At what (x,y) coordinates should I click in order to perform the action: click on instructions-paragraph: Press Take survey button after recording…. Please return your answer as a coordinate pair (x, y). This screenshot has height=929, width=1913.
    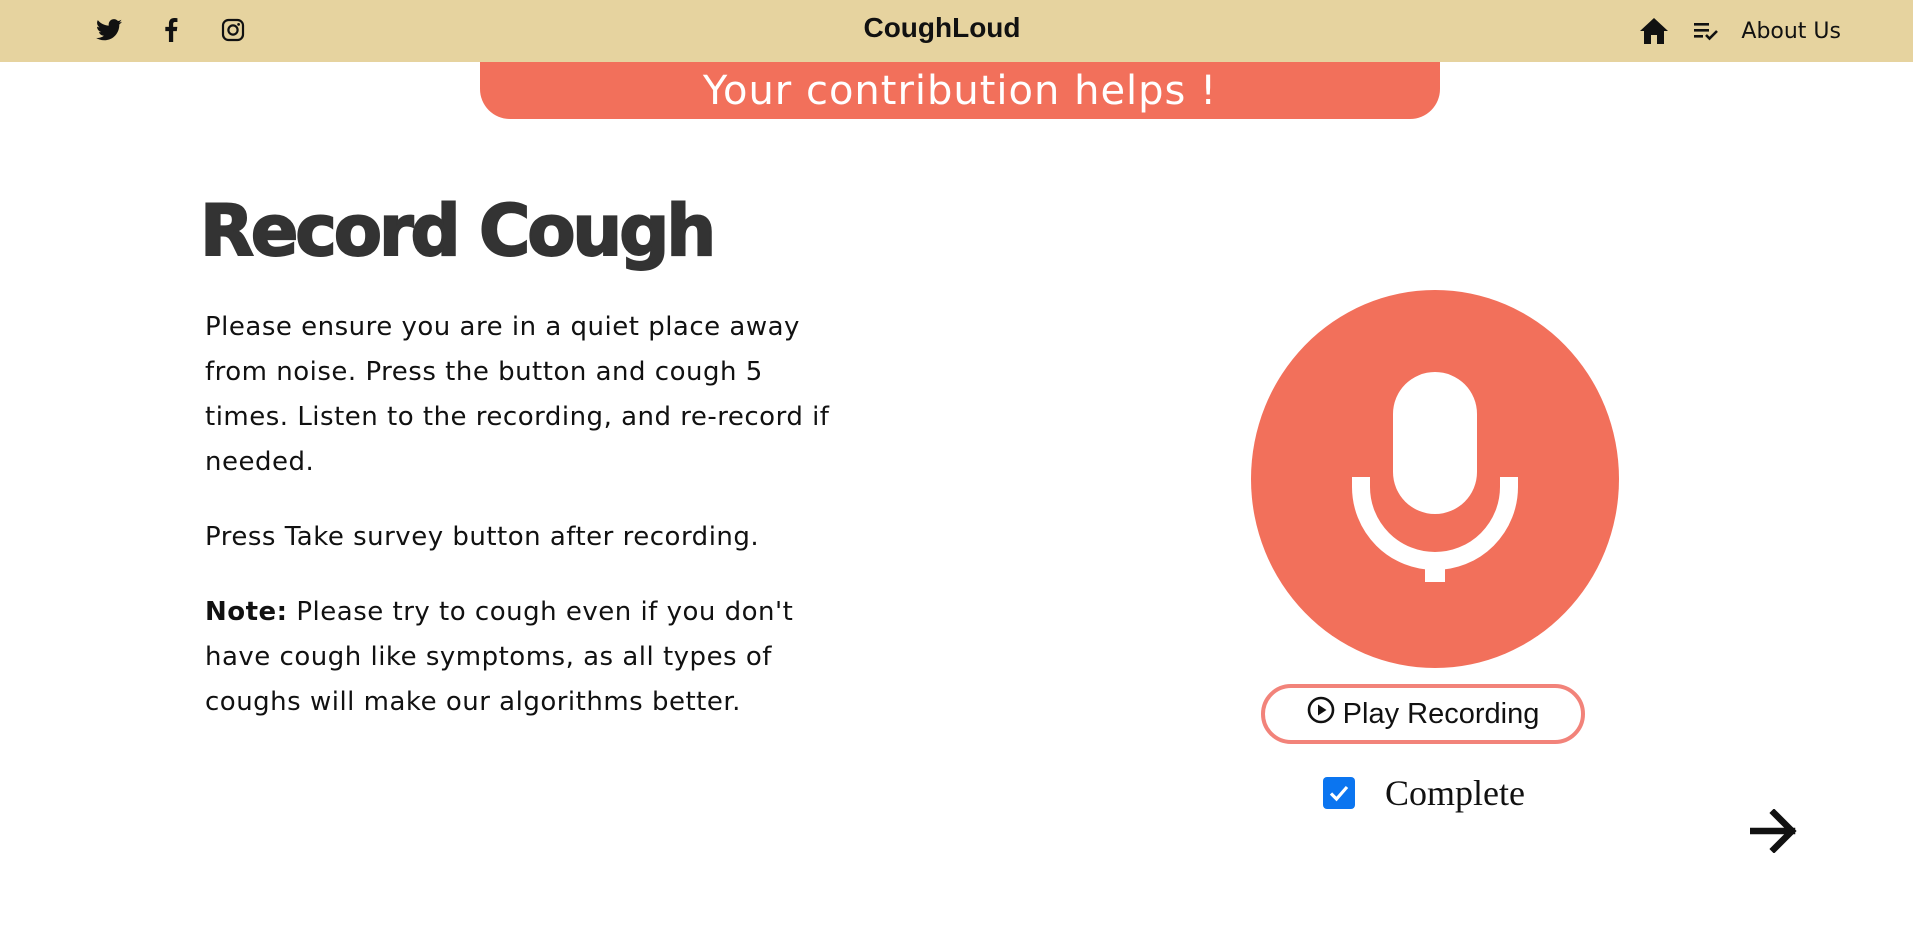
    Looking at the image, I should click on (482, 537).